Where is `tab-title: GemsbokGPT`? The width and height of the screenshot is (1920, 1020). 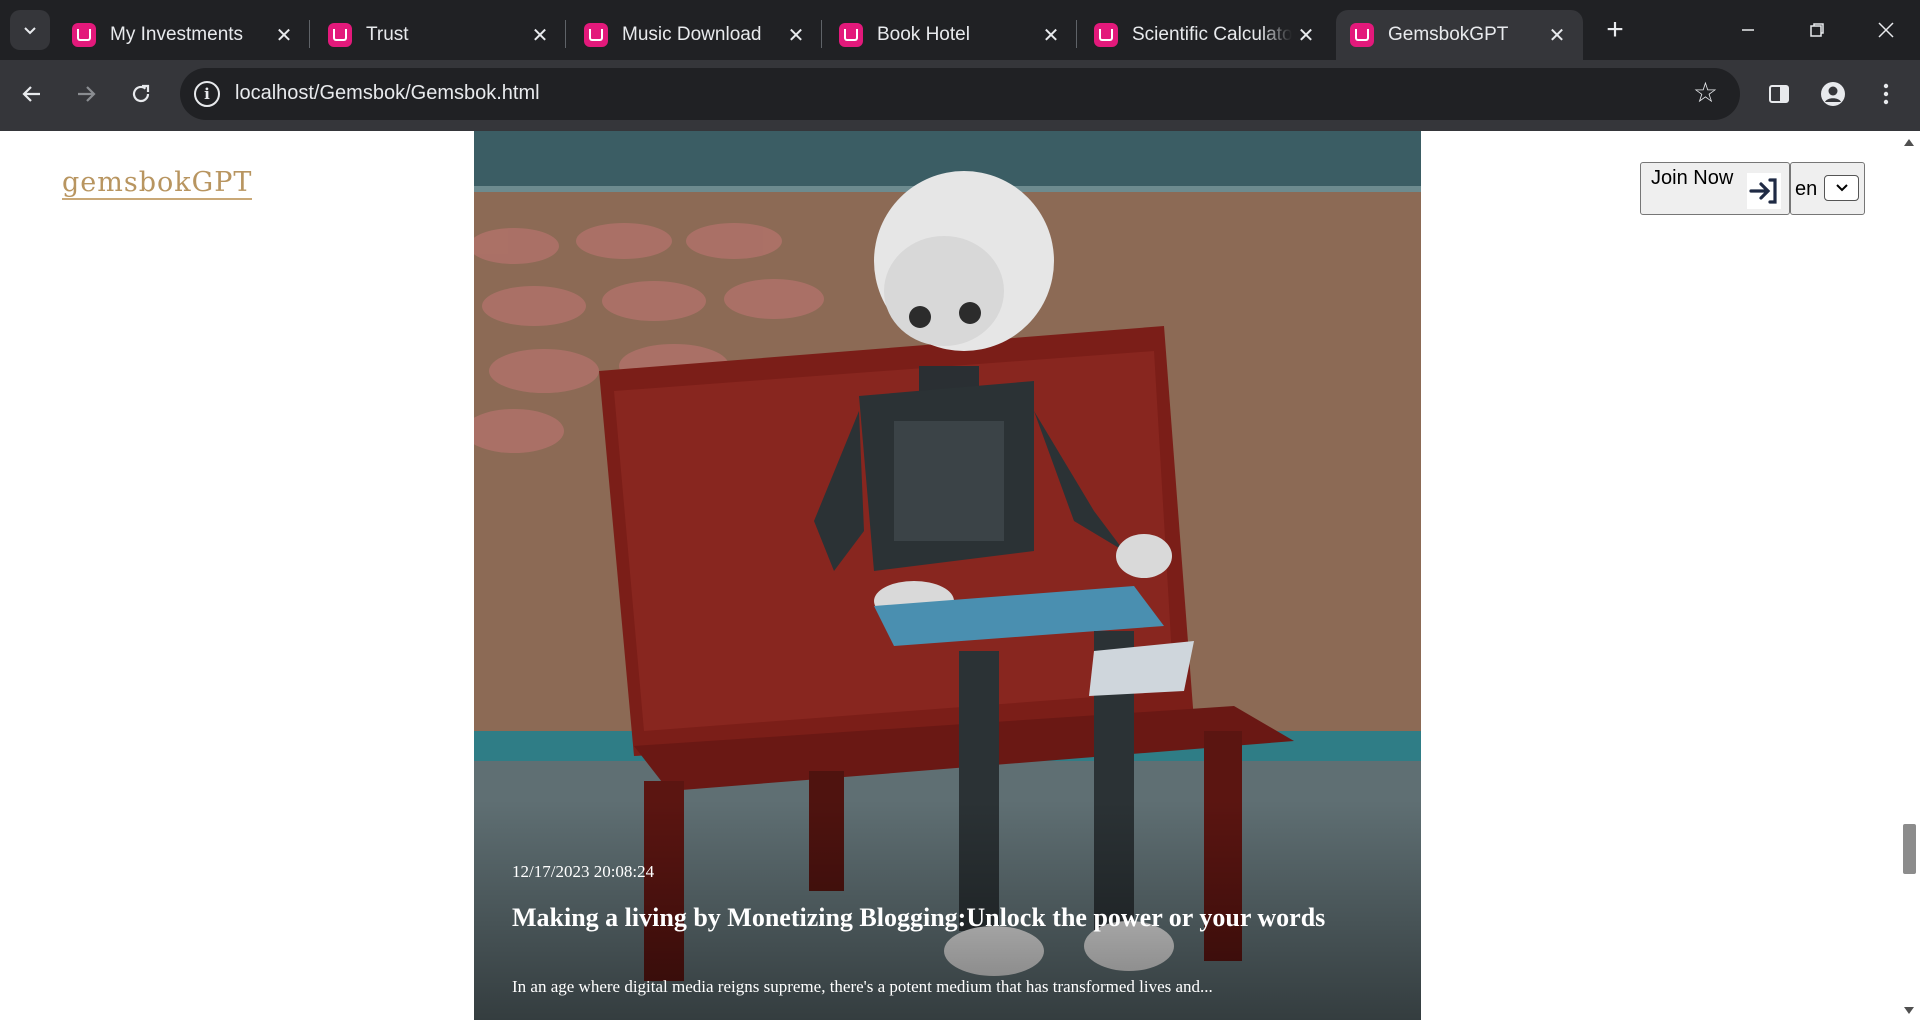 tab-title: GemsbokGPT is located at coordinates (1448, 34).